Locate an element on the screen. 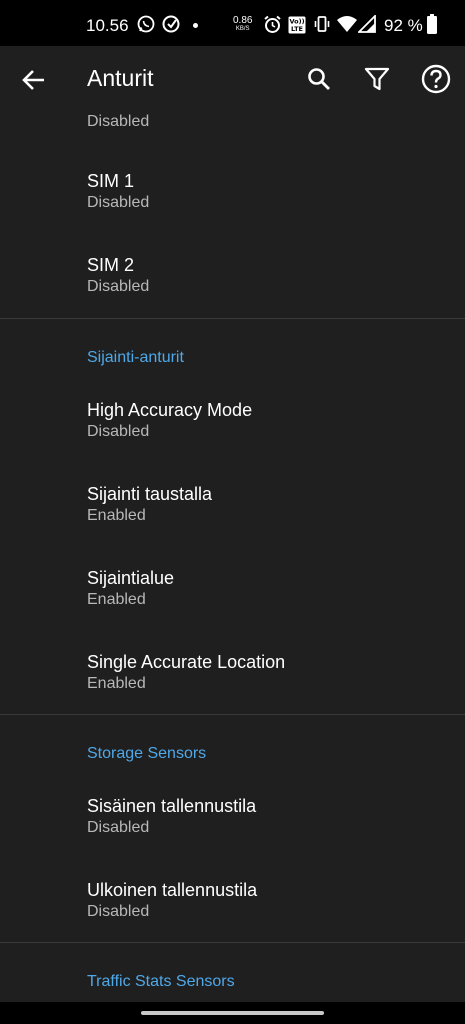 The image size is (465, 1024). list-item-partial: Disabled is located at coordinates (118, 122).